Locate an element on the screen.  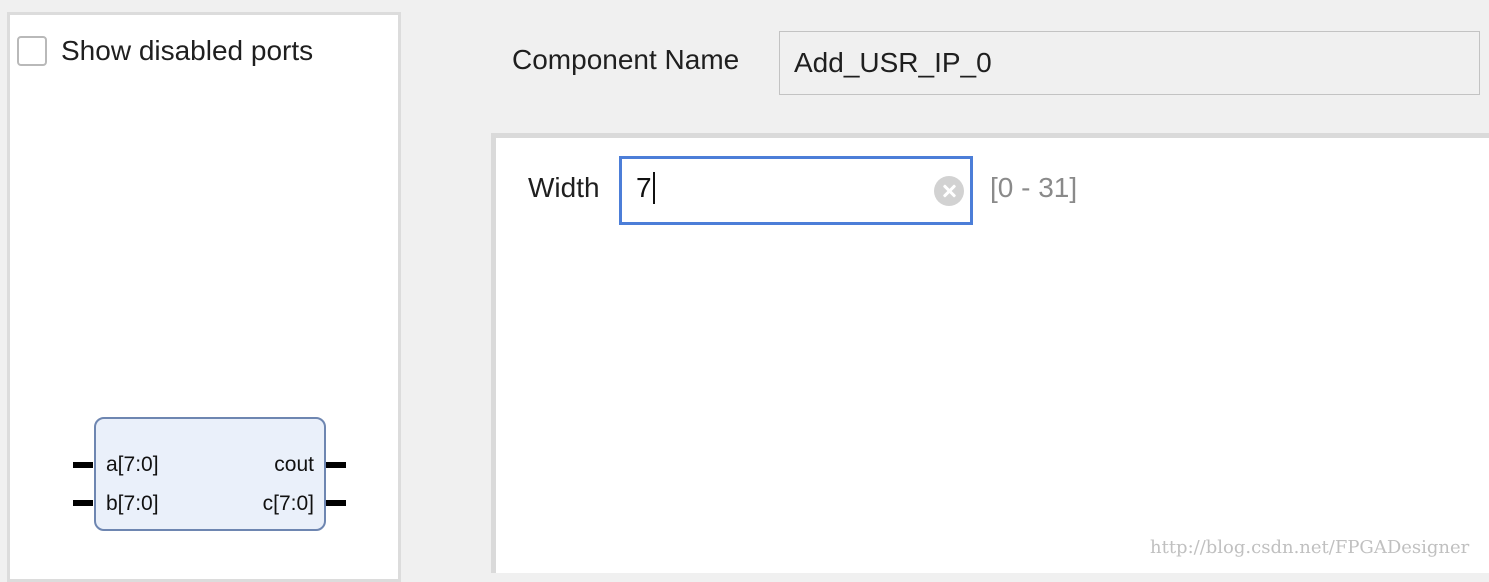
show-disabled-ports-label: Show disabled ports is located at coordinates (187, 51).